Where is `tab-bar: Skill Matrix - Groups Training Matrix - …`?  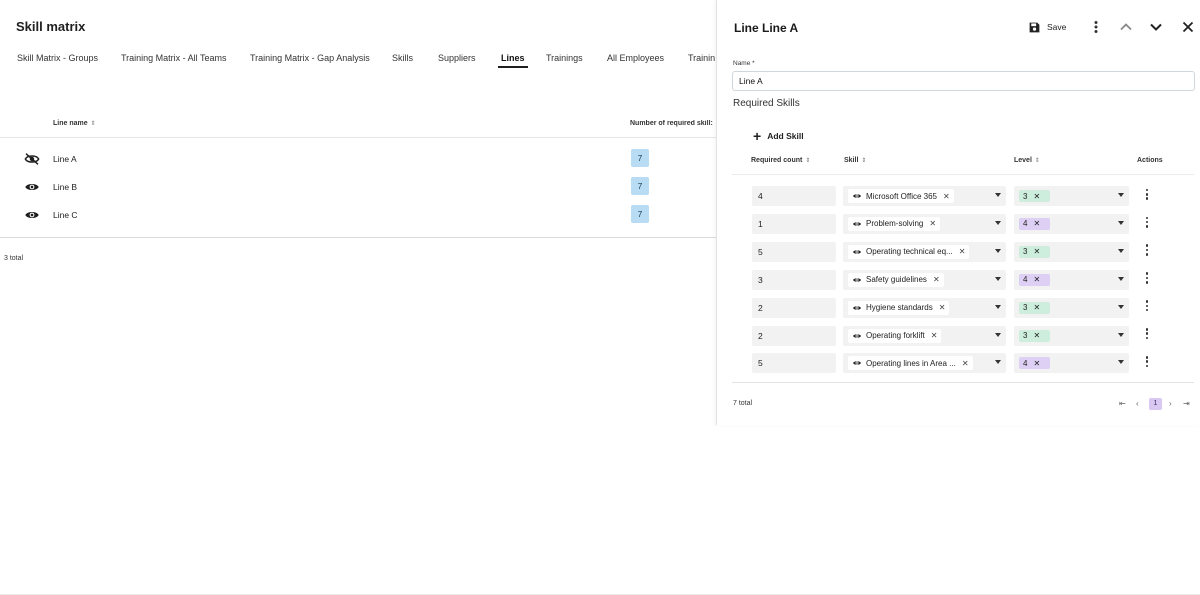 tab-bar: Skill Matrix - Groups Training Matrix - … is located at coordinates (360, 60).